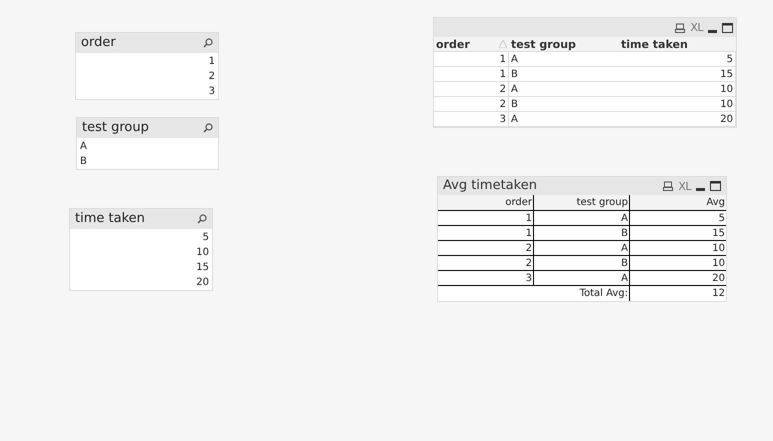 The image size is (773, 441). Describe the element at coordinates (141, 237) in the screenshot. I see `listbox-item: 5` at that location.